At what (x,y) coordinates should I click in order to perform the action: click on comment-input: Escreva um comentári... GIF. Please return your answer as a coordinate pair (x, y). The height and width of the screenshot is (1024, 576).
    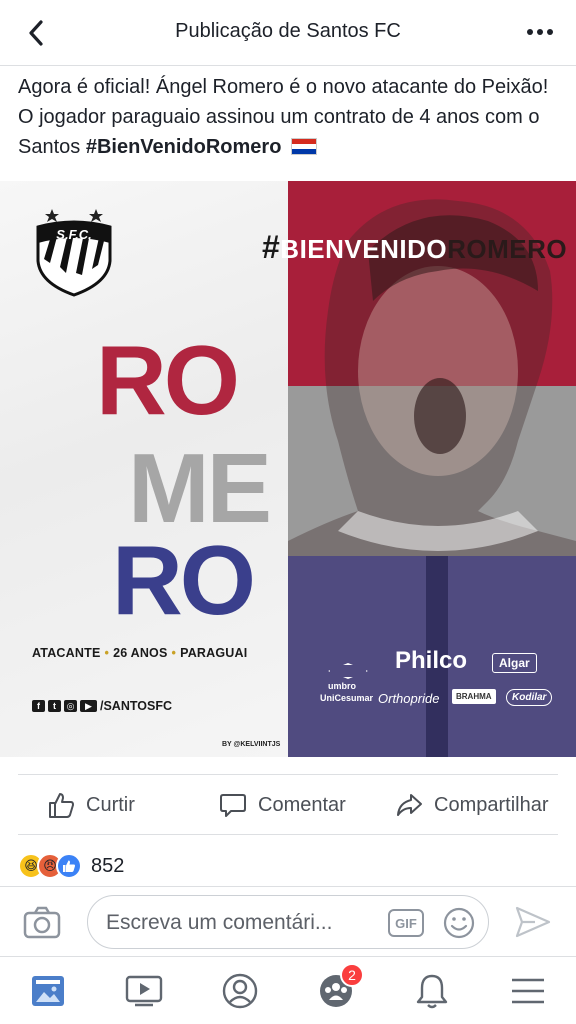
    Looking at the image, I should click on (288, 922).